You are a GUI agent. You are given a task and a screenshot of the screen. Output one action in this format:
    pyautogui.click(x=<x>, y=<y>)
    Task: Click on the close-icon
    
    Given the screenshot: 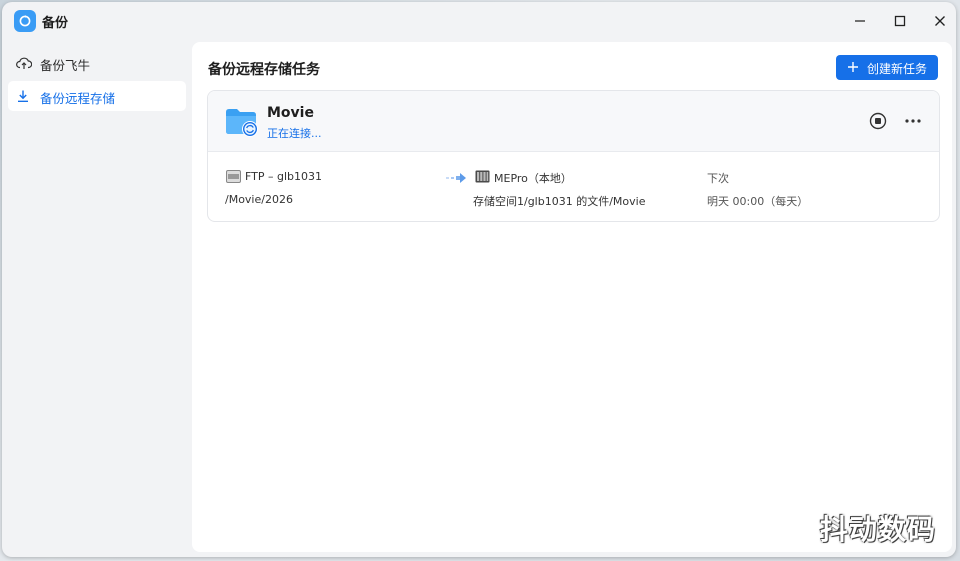 What is the action you would take?
    pyautogui.click(x=940, y=21)
    